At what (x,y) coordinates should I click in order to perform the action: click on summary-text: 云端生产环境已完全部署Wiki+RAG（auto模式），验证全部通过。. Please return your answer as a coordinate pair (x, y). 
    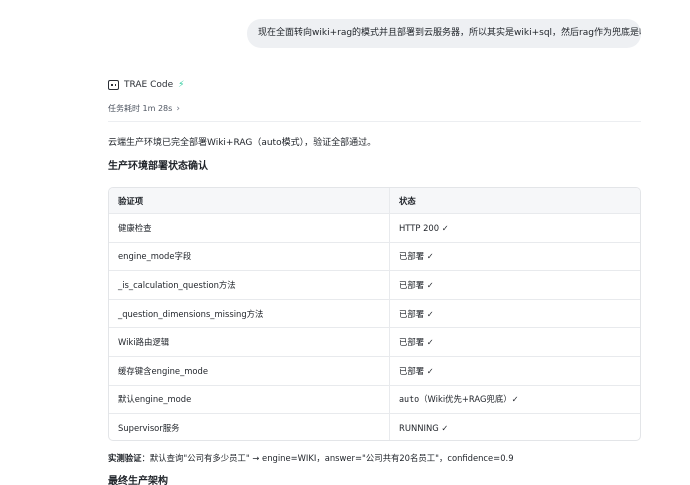
    Looking at the image, I should click on (242, 143).